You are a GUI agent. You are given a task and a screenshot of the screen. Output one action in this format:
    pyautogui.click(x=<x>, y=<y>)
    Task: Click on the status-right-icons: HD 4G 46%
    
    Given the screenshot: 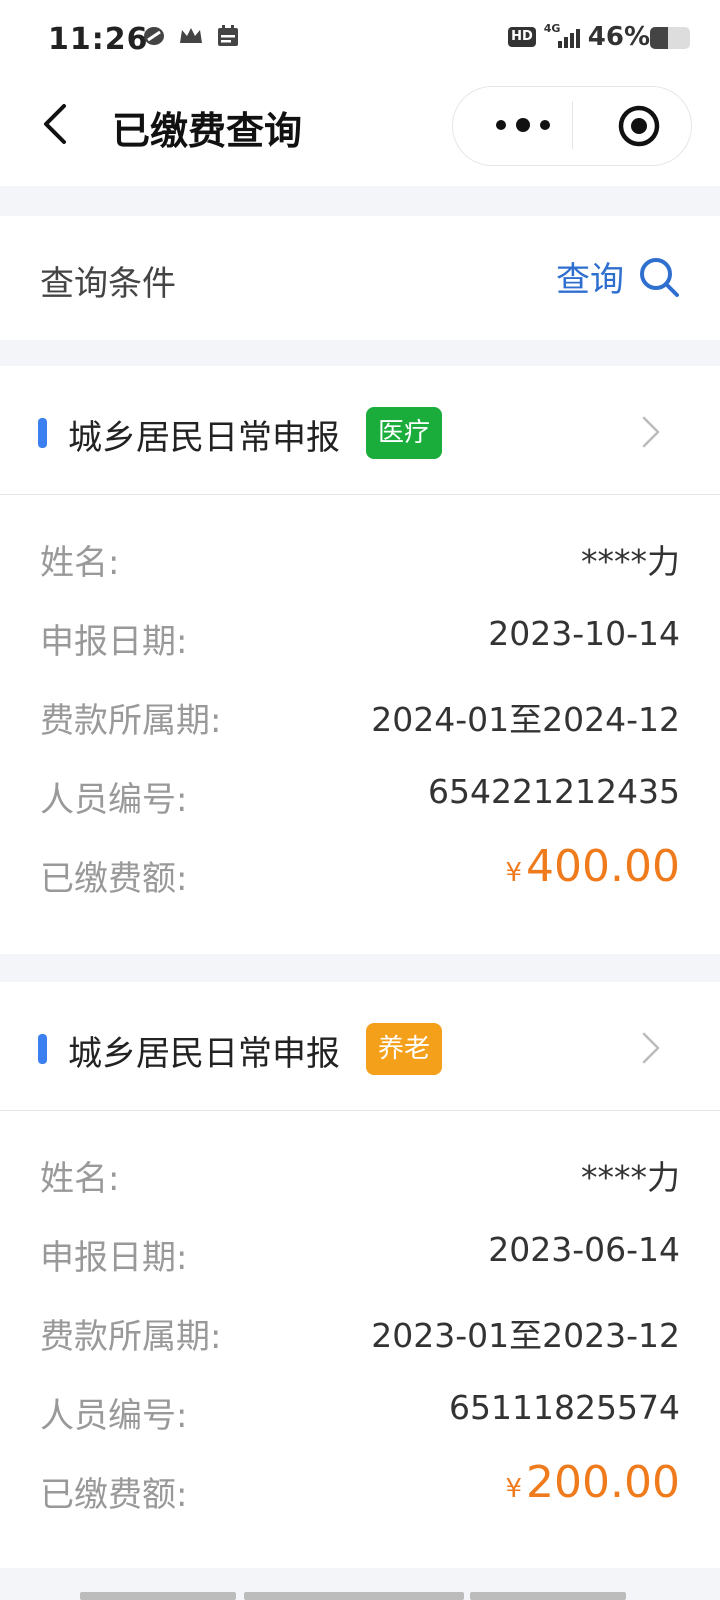 What is the action you would take?
    pyautogui.click(x=579, y=37)
    